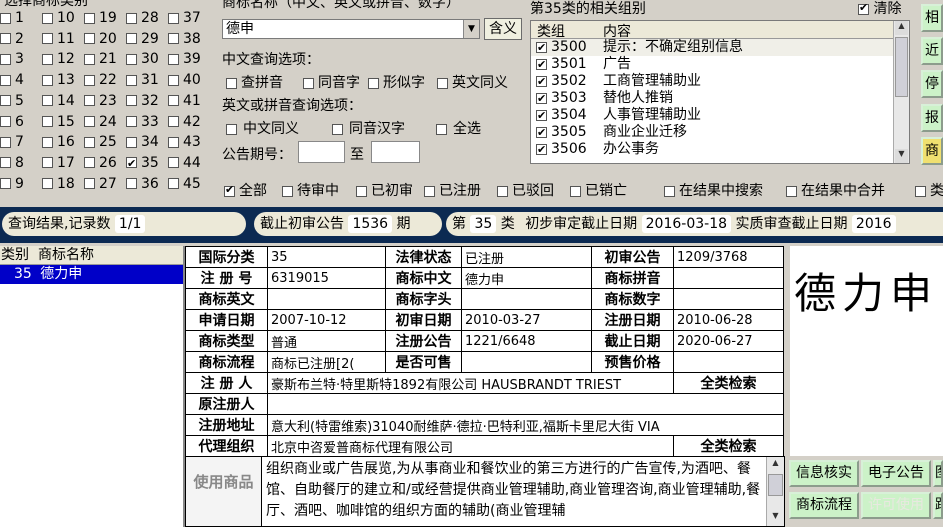 The height and width of the screenshot is (527, 943). What do you see at coordinates (720, 47) in the screenshot?
I see `group-row: 3500 提示：不确定组别信息` at bounding box center [720, 47].